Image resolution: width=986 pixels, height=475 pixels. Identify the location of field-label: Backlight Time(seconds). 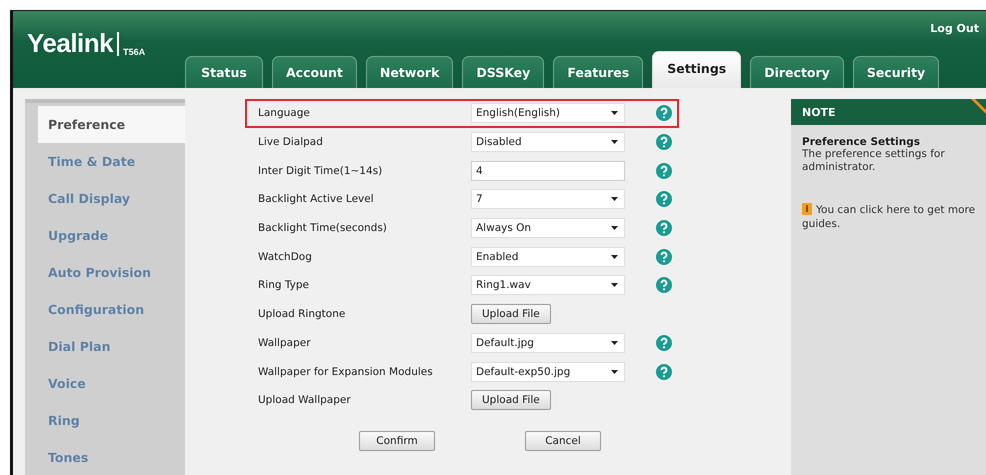
(323, 228).